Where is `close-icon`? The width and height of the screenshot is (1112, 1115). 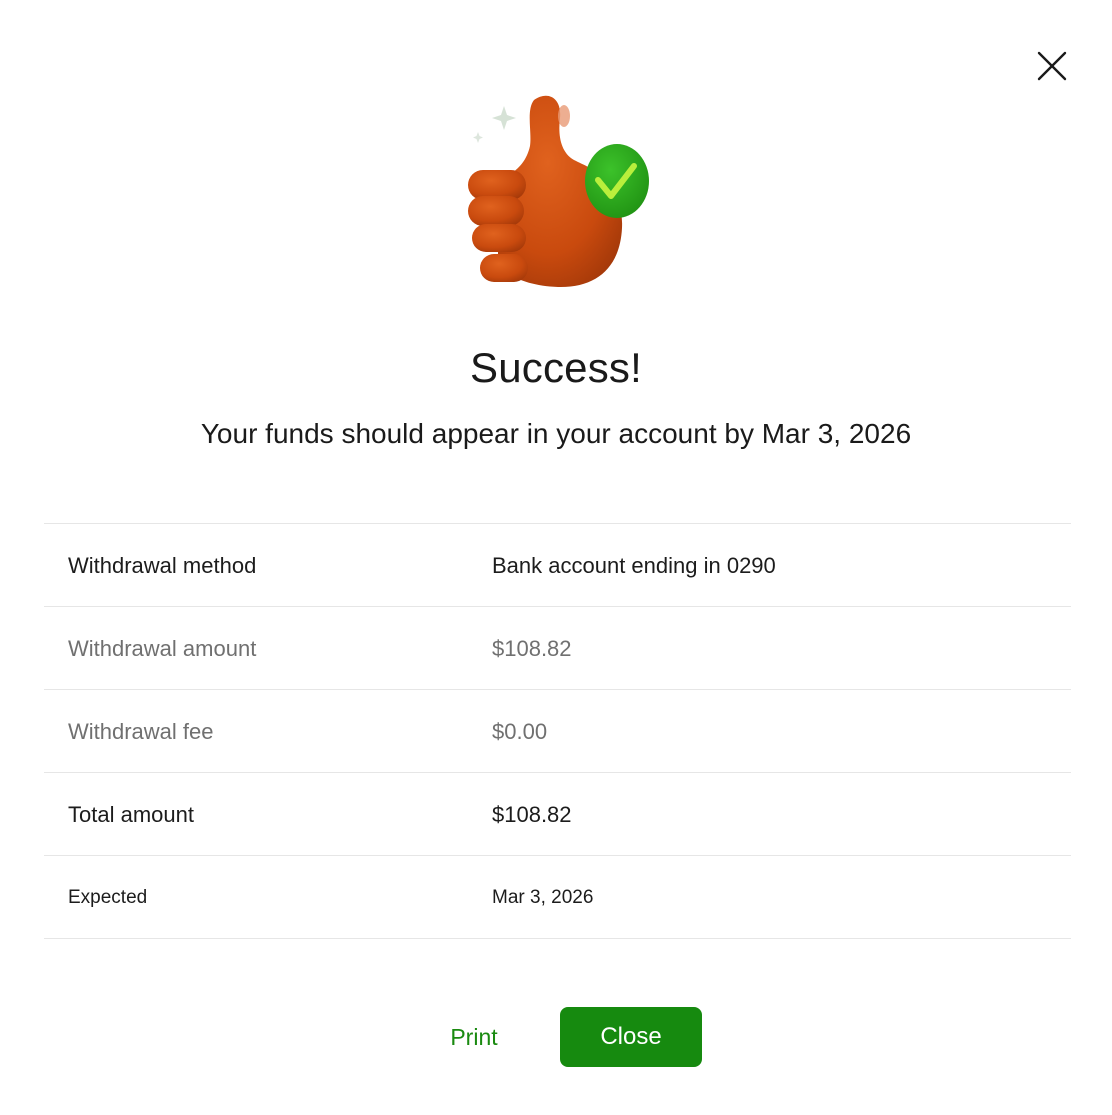 close-icon is located at coordinates (1052, 66).